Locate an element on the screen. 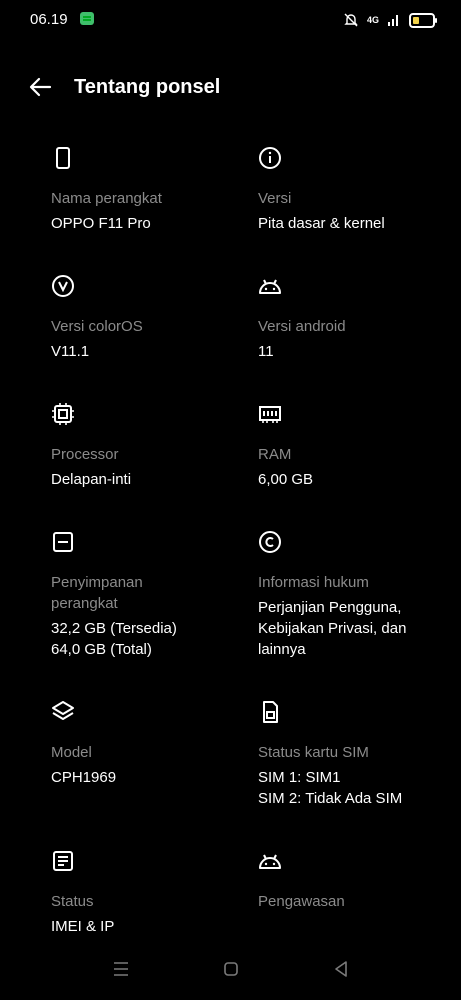 The image size is (461, 1000). back-button is located at coordinates (40, 87).